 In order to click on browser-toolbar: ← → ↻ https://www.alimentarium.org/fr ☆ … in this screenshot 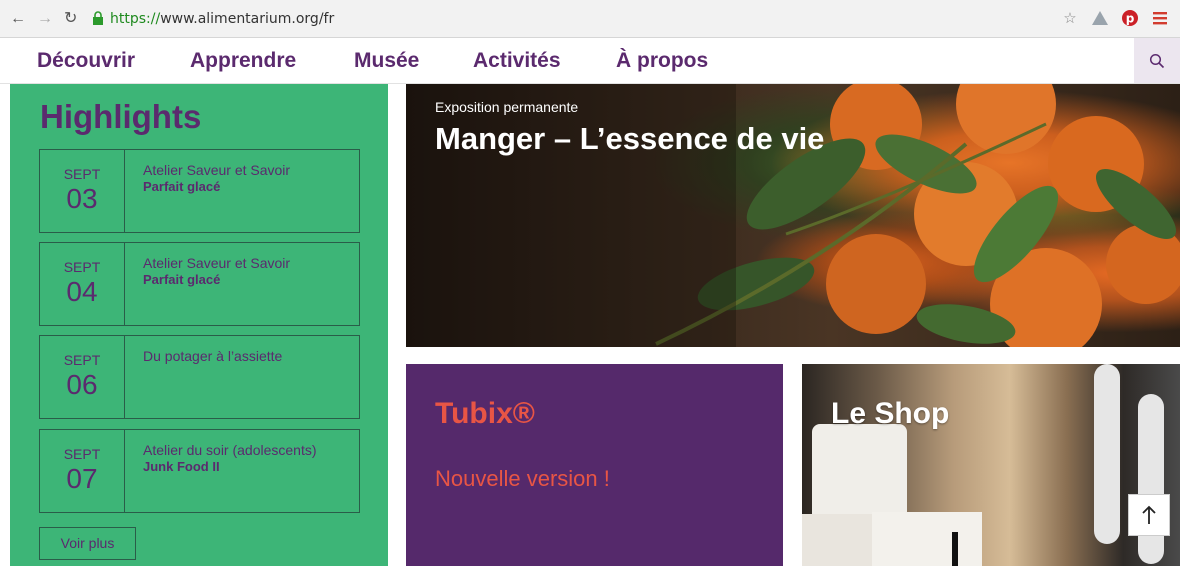, I will do `click(590, 19)`.